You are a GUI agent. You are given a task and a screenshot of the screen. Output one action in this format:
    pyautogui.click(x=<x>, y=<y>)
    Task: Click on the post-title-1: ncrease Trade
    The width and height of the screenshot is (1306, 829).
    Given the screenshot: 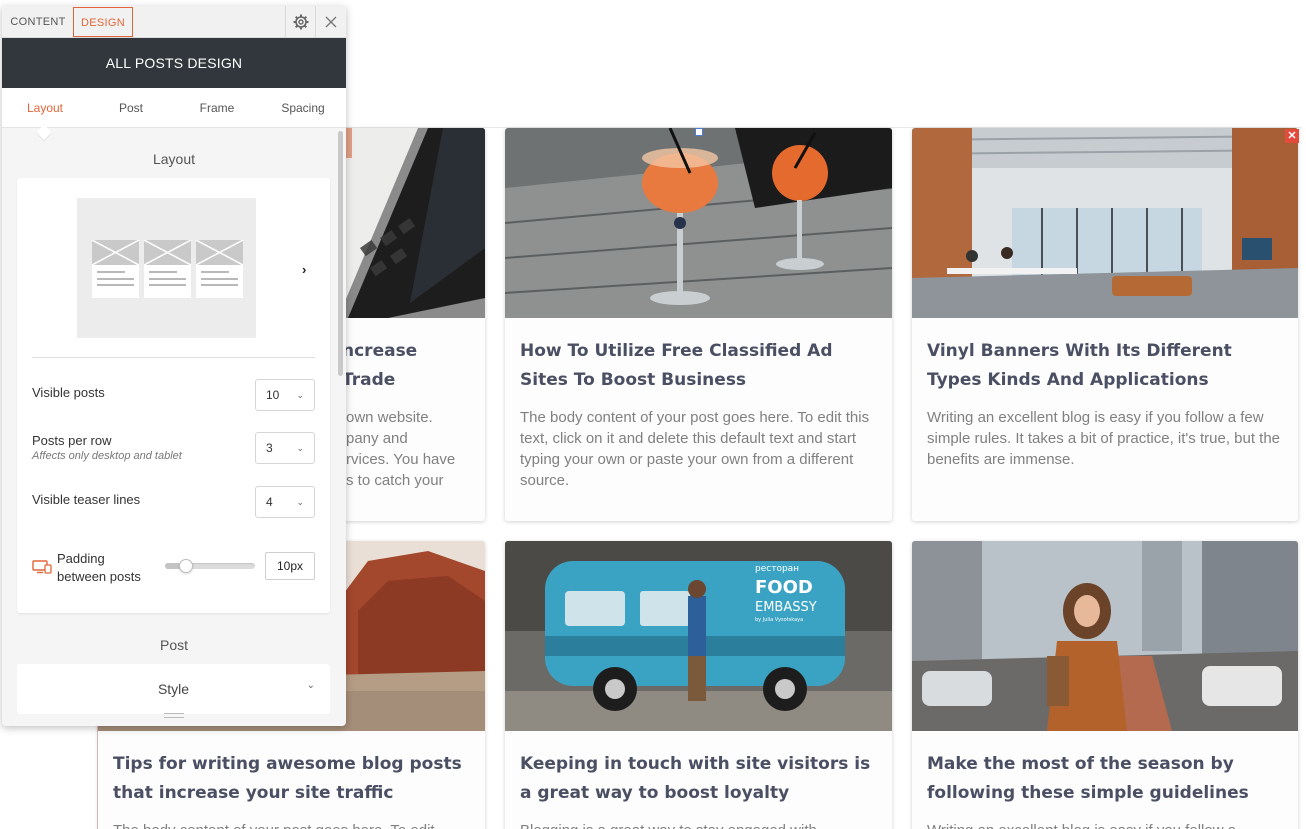 What is the action you would take?
    pyautogui.click(x=406, y=366)
    